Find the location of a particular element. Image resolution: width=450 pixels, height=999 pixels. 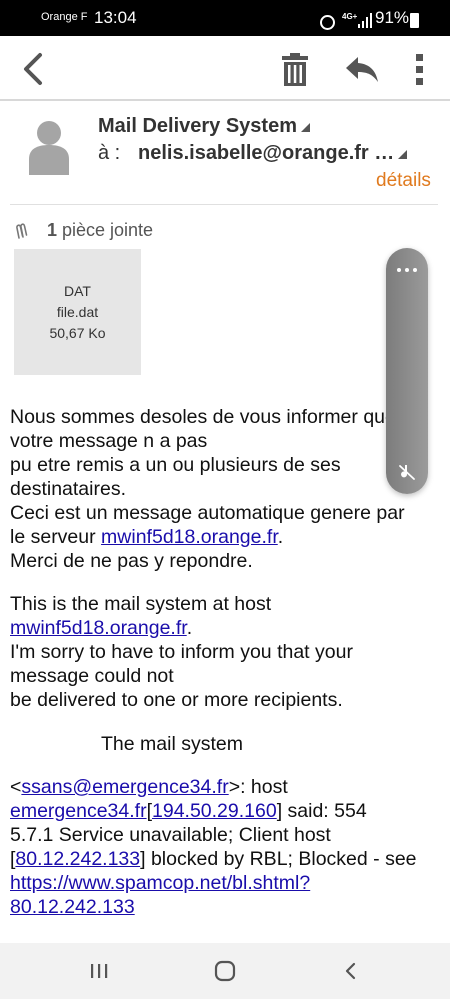

signature: The mail system is located at coordinates (172, 744).